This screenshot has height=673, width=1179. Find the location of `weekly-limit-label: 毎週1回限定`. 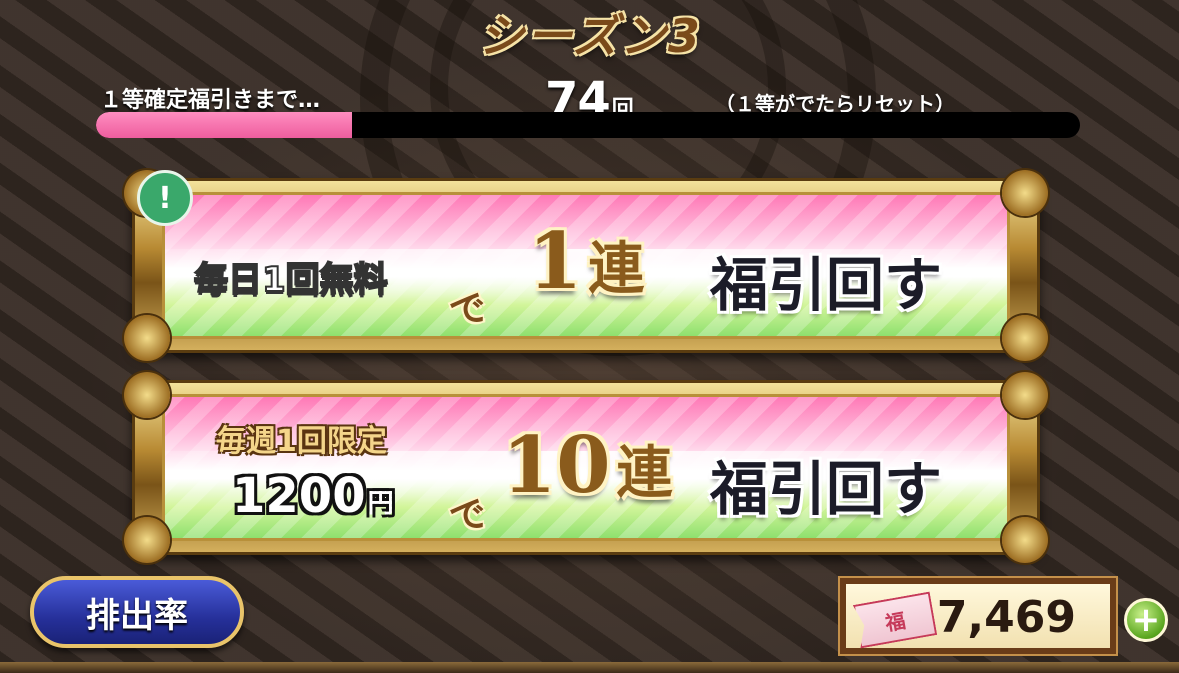

weekly-limit-label: 毎週1回限定 is located at coordinates (301, 441).